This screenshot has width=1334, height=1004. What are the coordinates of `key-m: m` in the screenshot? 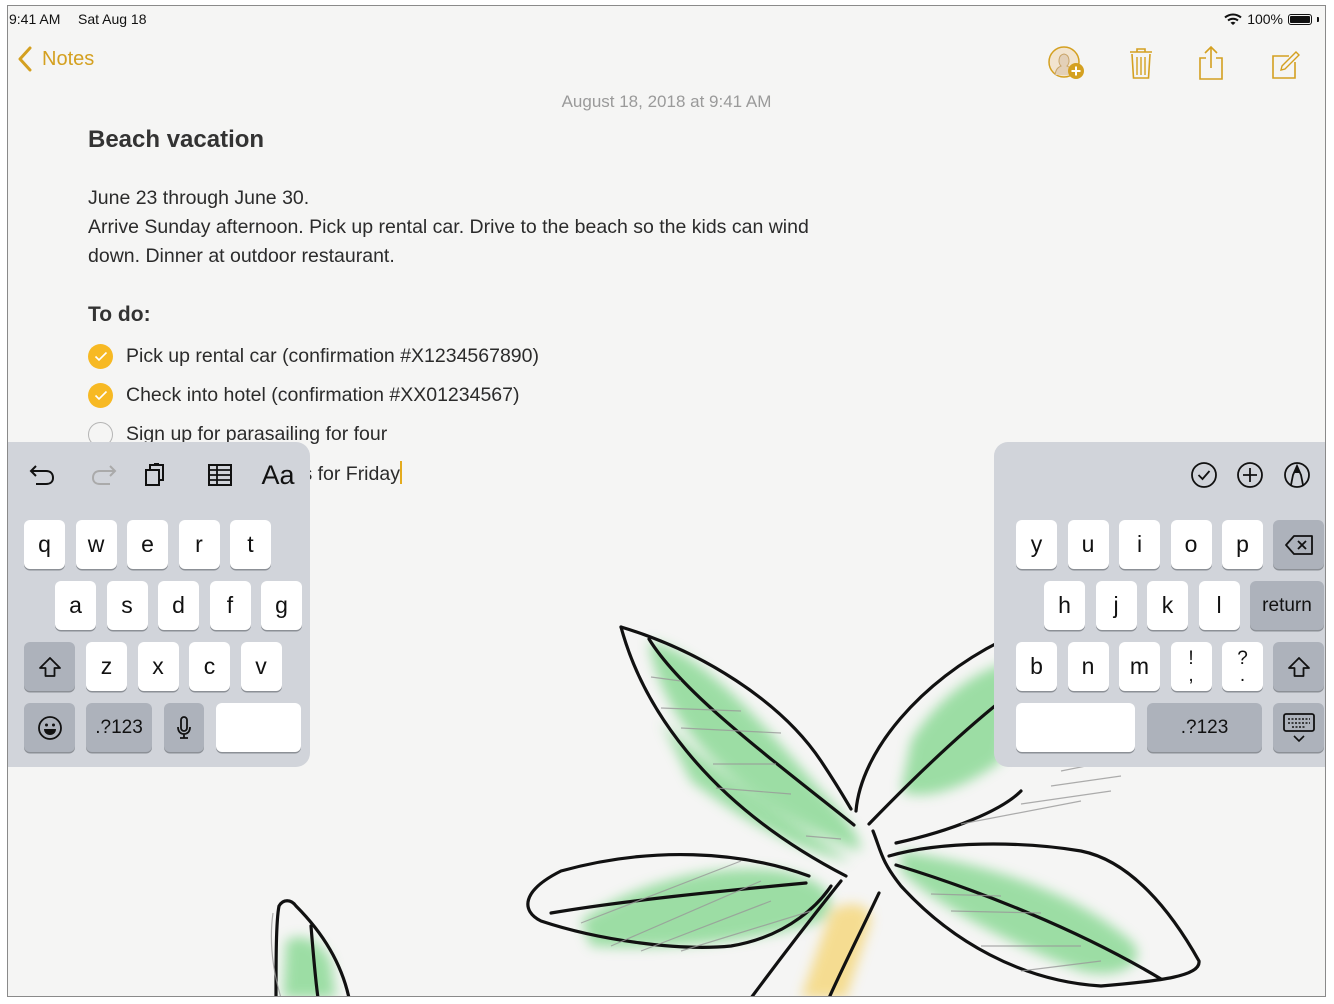 It's located at (1139, 666).